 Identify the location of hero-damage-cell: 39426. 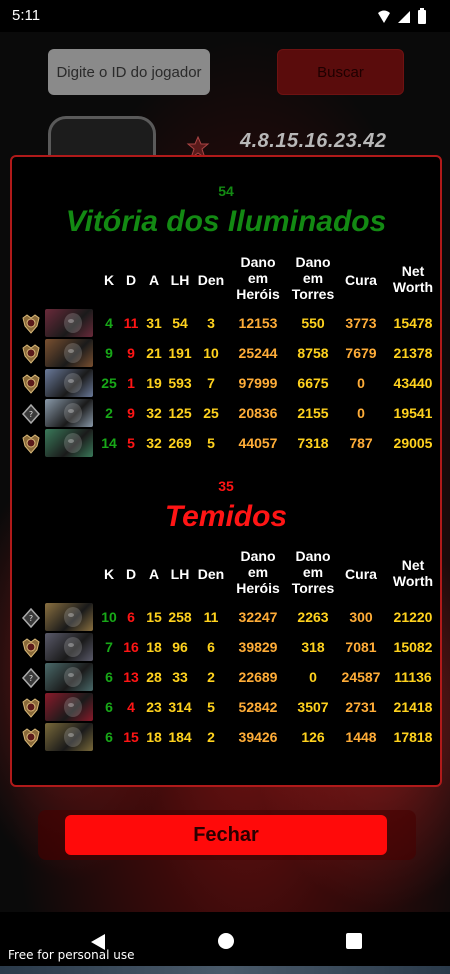
(258, 737).